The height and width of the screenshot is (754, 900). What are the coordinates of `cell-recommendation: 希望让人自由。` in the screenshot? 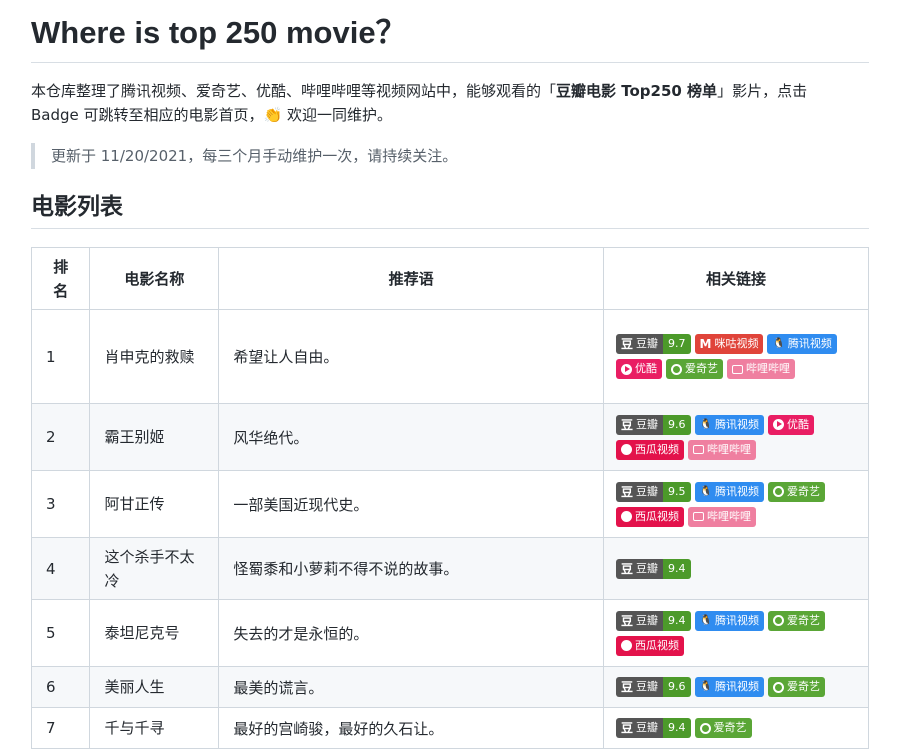 It's located at (411, 356).